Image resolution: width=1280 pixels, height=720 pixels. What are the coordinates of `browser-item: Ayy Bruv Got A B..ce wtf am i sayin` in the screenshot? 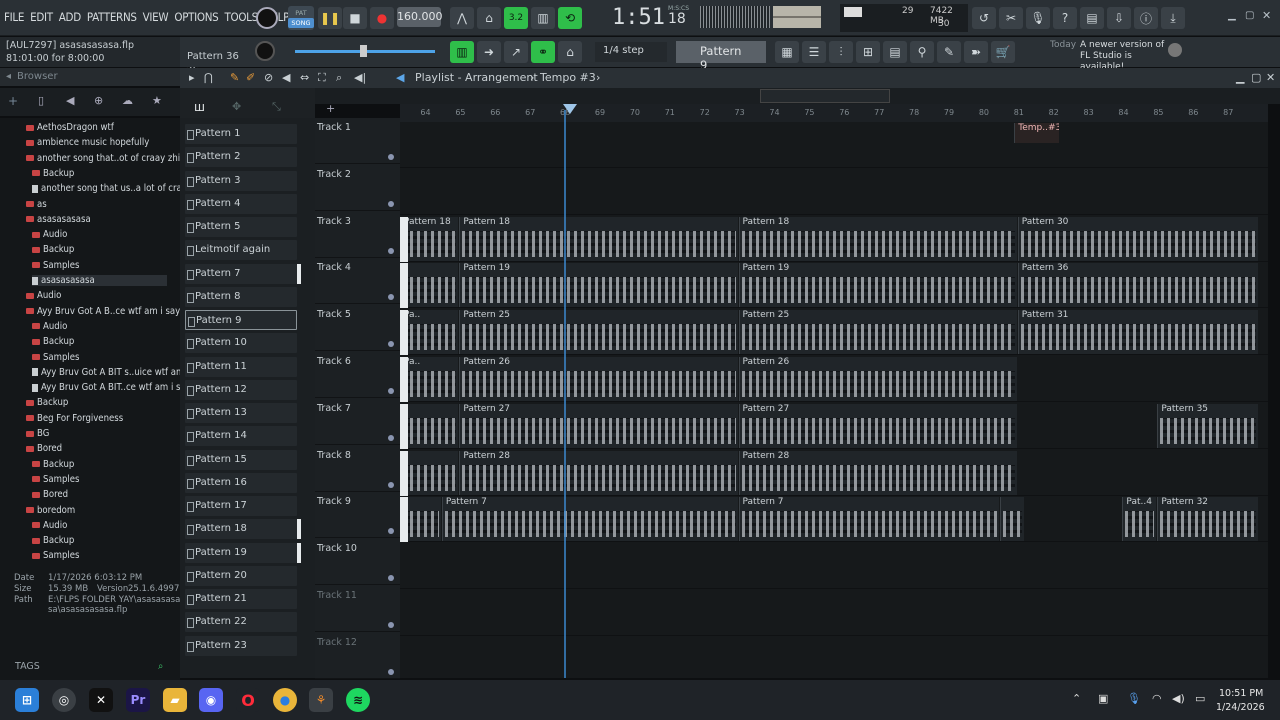 It's located at (103, 311).